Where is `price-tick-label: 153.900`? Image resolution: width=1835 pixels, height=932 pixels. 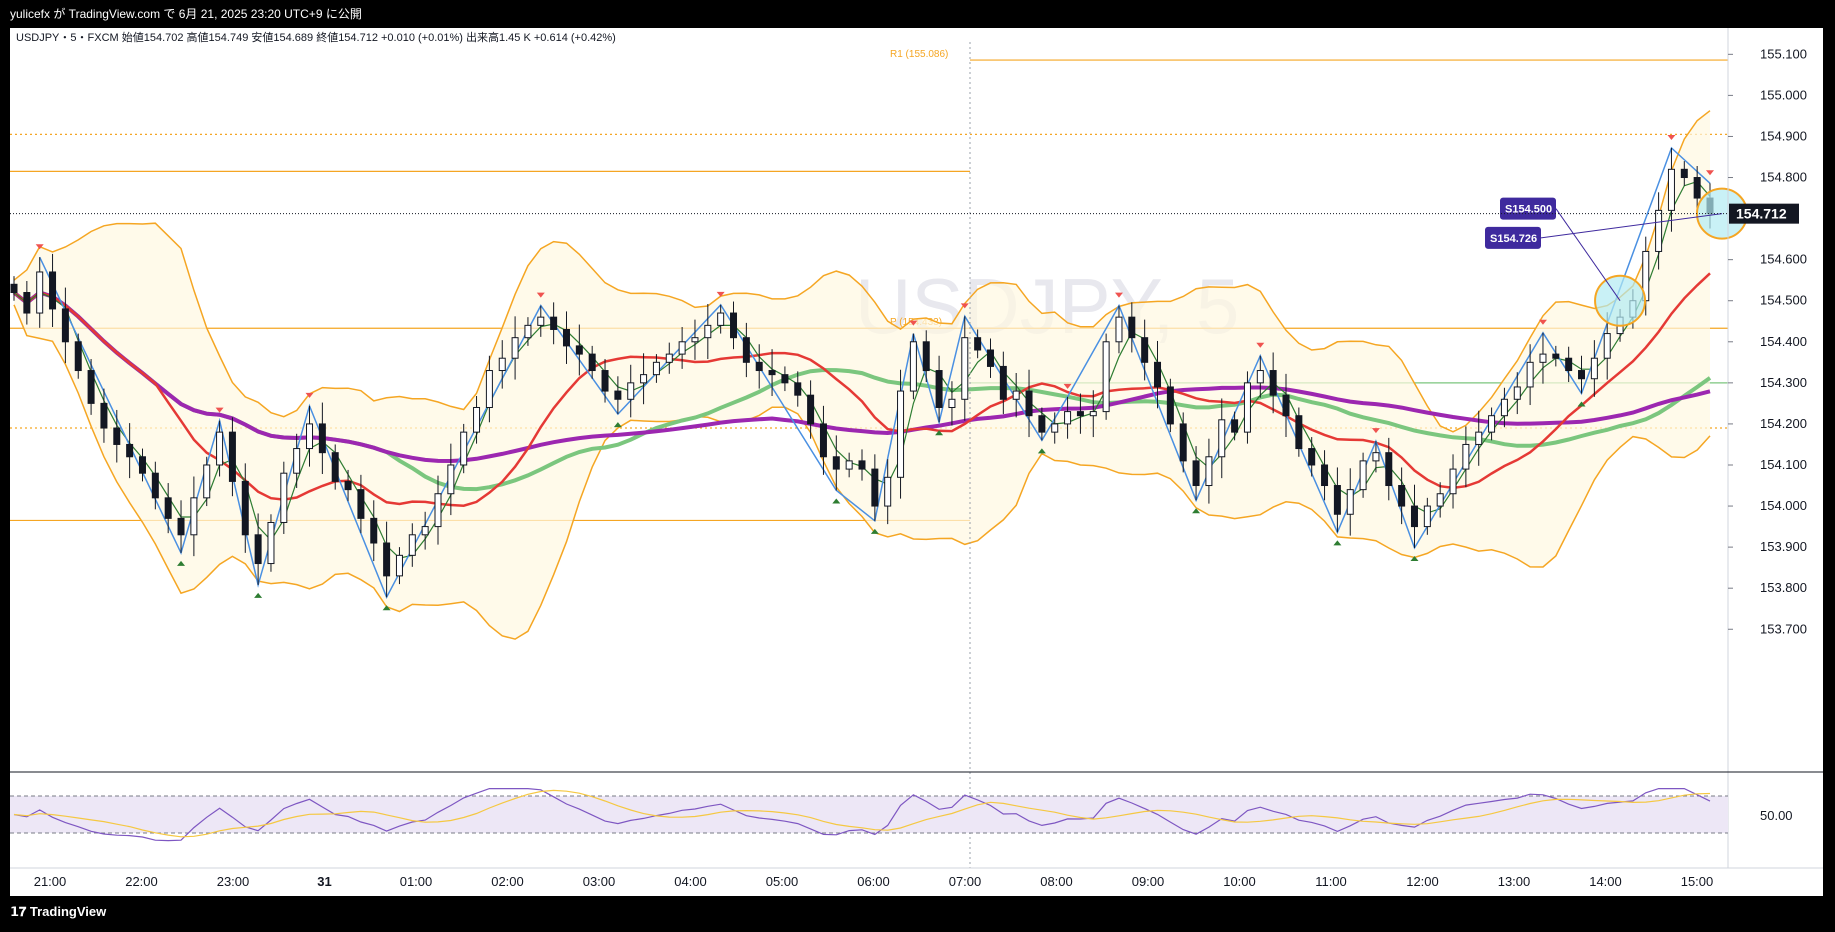 price-tick-label: 153.900 is located at coordinates (1783, 546).